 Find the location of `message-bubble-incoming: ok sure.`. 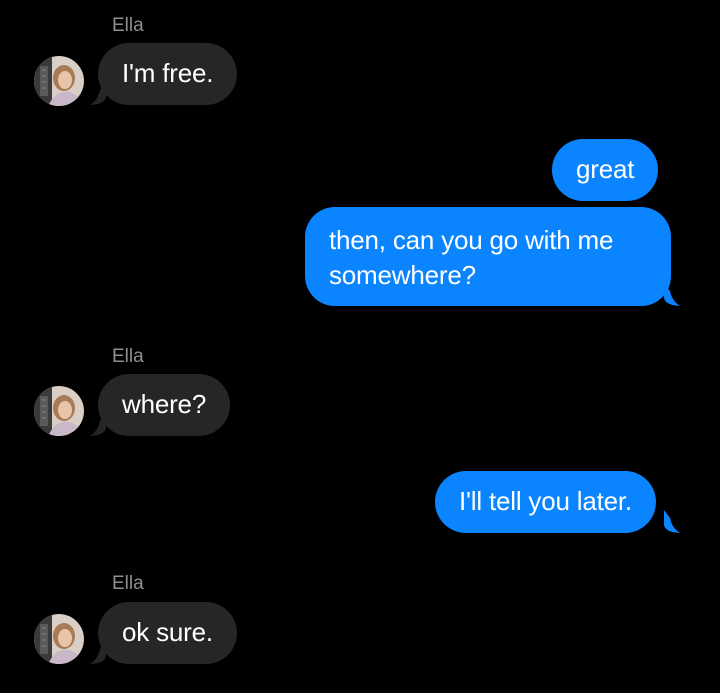

message-bubble-incoming: ok sure. is located at coordinates (167, 633).